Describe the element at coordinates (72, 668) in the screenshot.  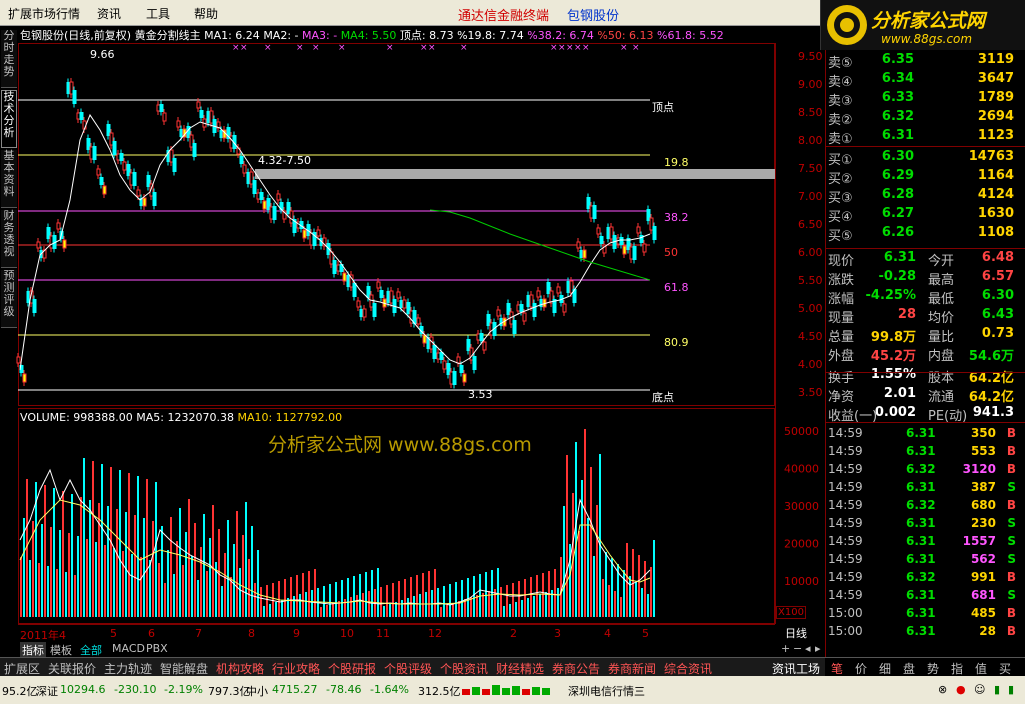
I see `func-related-quote: 关联报价` at that location.